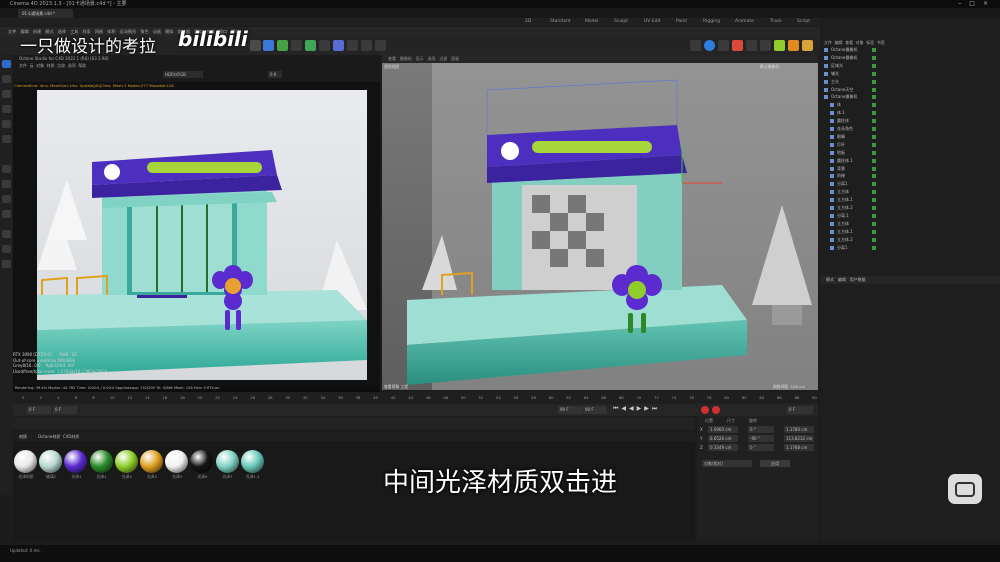 The image size is (1000, 562). Describe the element at coordinates (910, 161) in the screenshot. I see `object-row: 圆柱体.1` at that location.